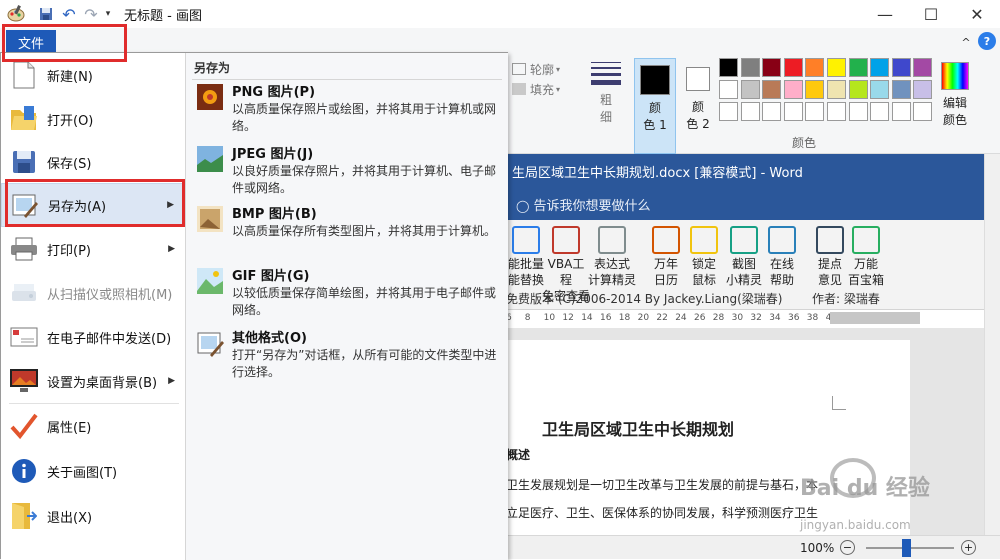 This screenshot has width=1000, height=560. I want to click on save-as-option: 其他格式(O) 打开“另存为”对话框，从所有可能的文件类型中进行选择。, so click(348, 355).